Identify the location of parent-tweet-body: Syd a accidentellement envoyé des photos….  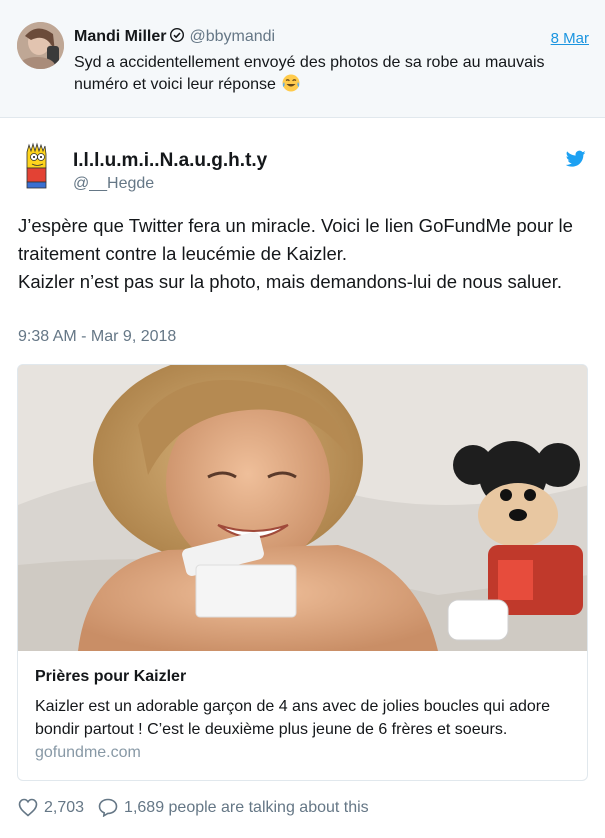
(309, 73).